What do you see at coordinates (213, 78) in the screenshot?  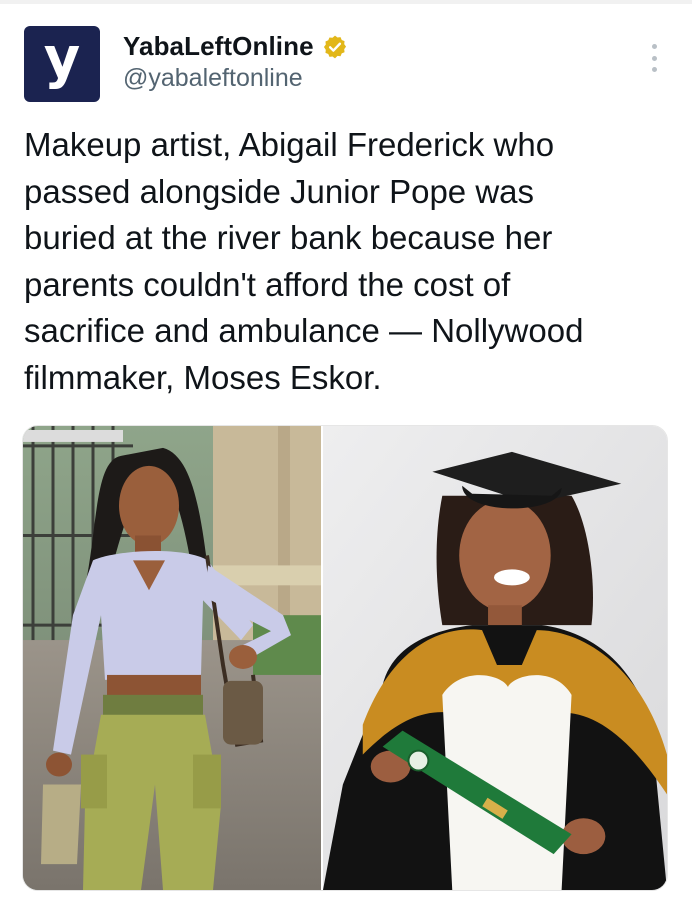 I see `author-handle: @yabaleftonline` at bounding box center [213, 78].